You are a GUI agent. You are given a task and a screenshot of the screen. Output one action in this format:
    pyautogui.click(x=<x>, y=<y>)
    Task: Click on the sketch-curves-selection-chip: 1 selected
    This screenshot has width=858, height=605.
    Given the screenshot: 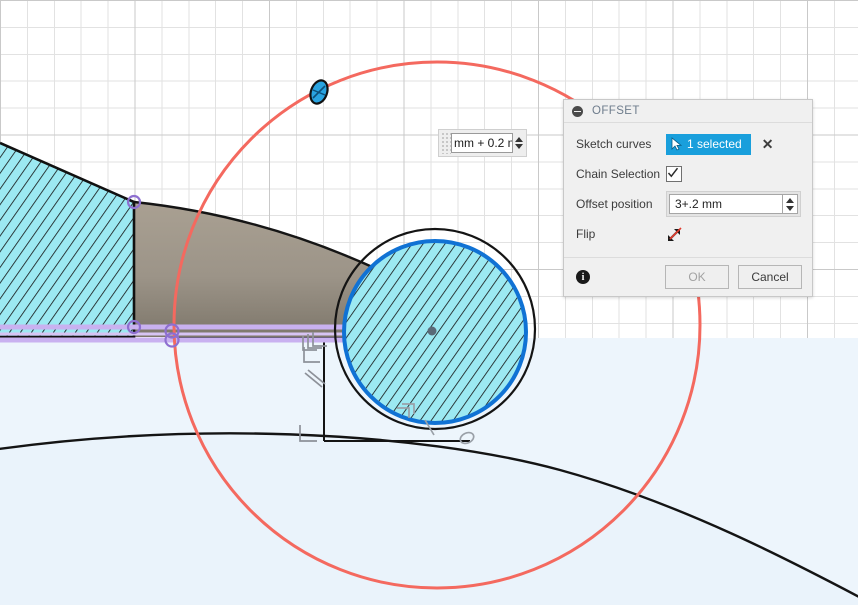 What is the action you would take?
    pyautogui.click(x=708, y=144)
    